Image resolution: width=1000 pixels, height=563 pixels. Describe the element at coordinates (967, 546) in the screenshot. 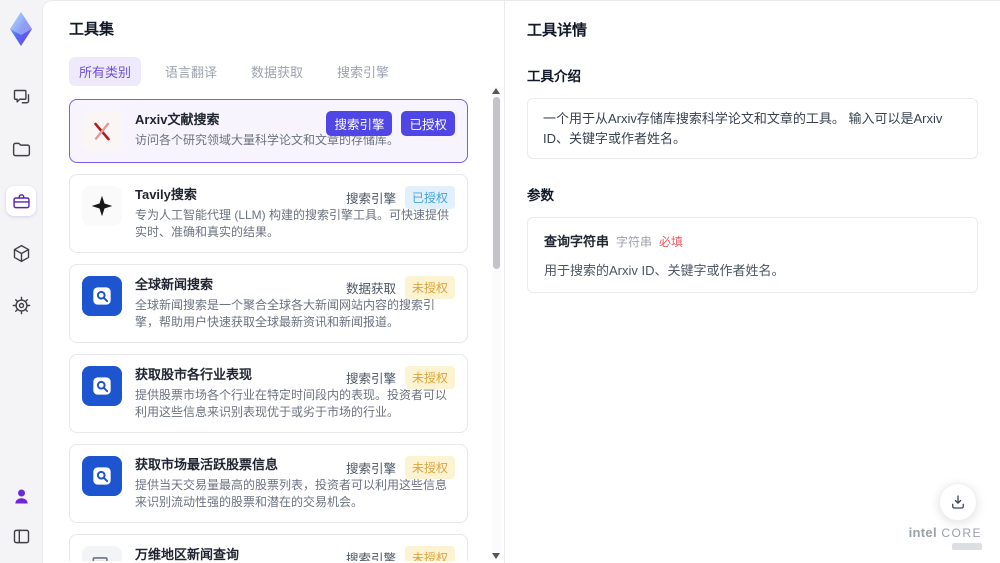

I see `brand-sub-badge` at that location.